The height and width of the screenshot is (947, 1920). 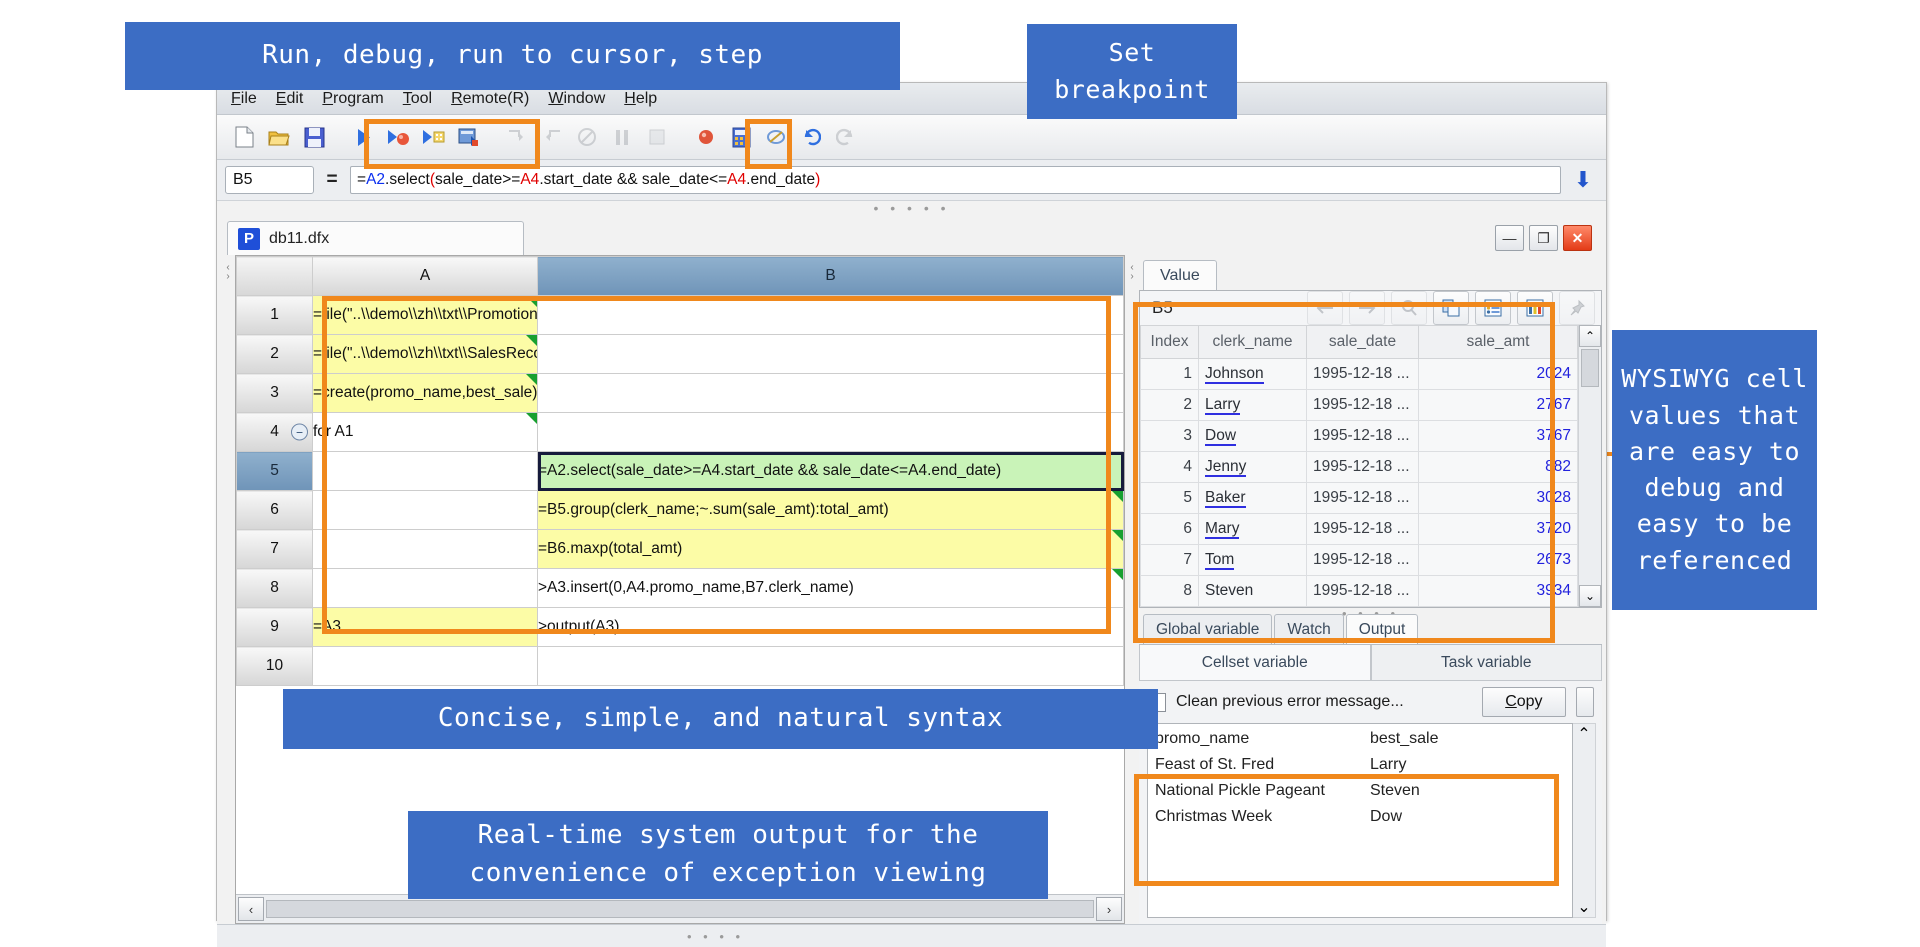 What do you see at coordinates (249, 238) in the screenshot?
I see `esproc-logo-icon: P` at bounding box center [249, 238].